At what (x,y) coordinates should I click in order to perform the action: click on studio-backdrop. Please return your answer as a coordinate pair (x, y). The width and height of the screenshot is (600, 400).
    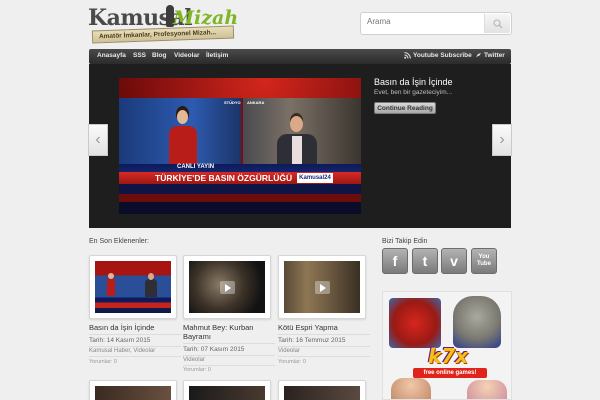
    Looking at the image, I should click on (240, 88).